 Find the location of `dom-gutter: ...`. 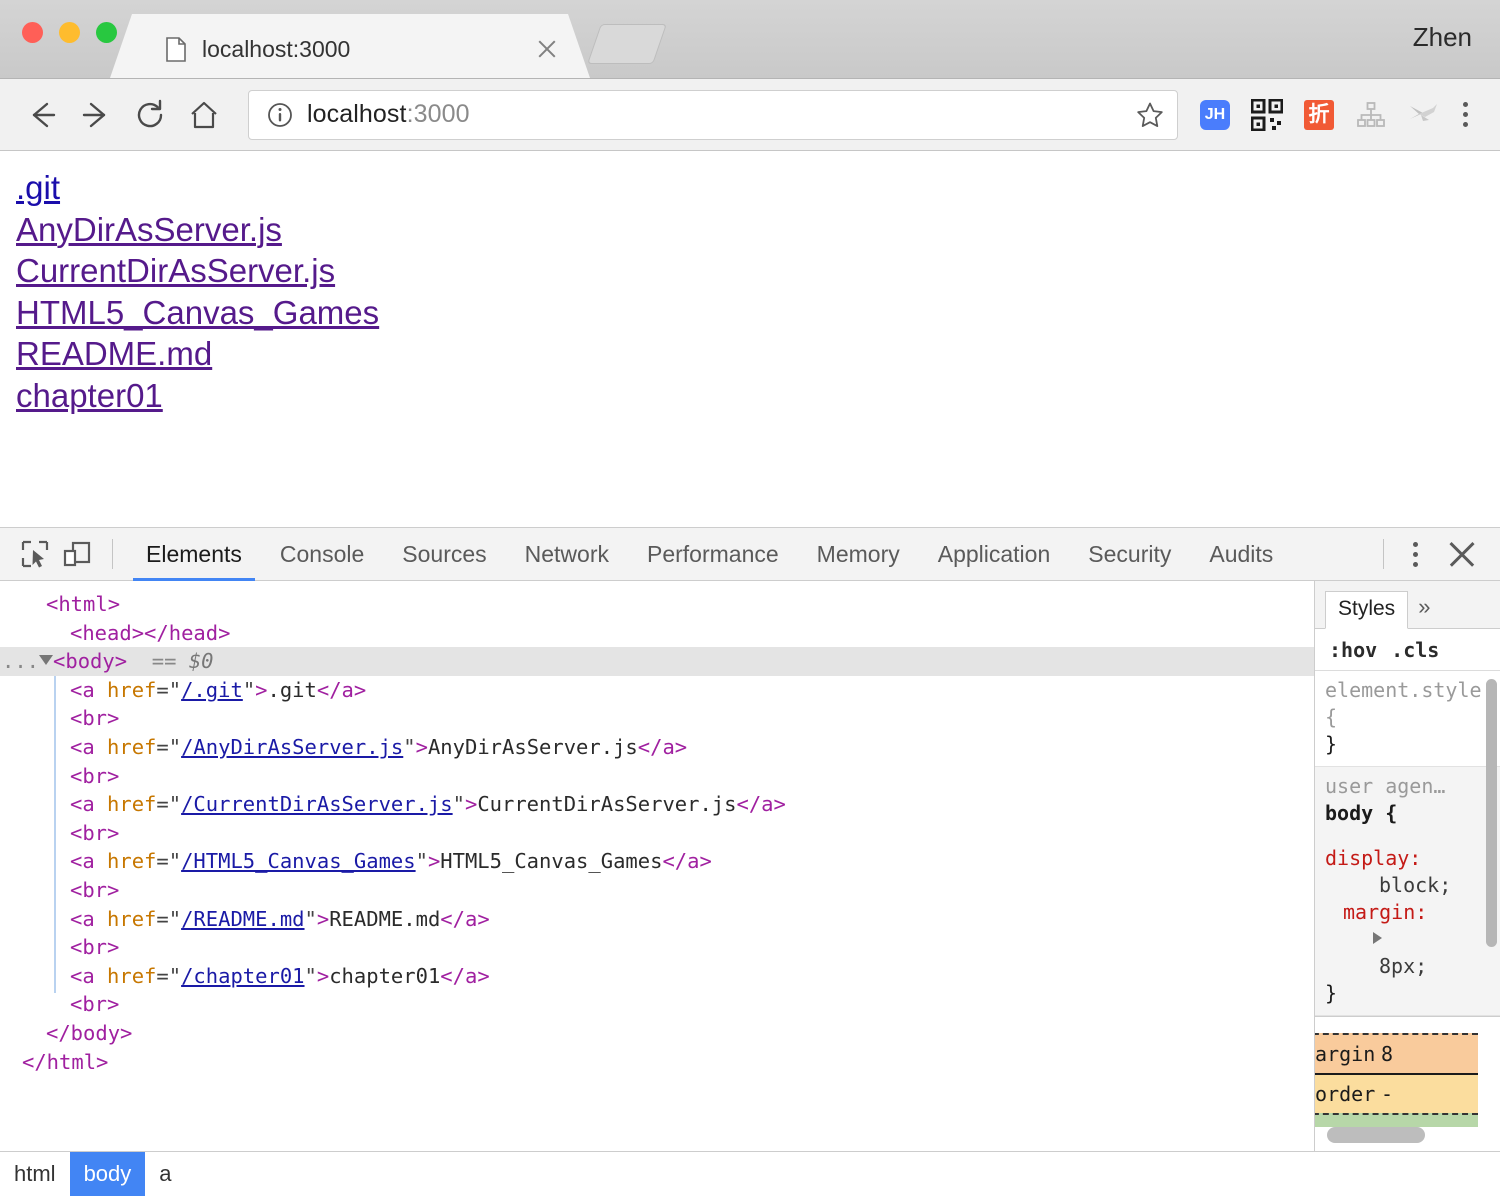

dom-gutter: ... is located at coordinates (27, 661).